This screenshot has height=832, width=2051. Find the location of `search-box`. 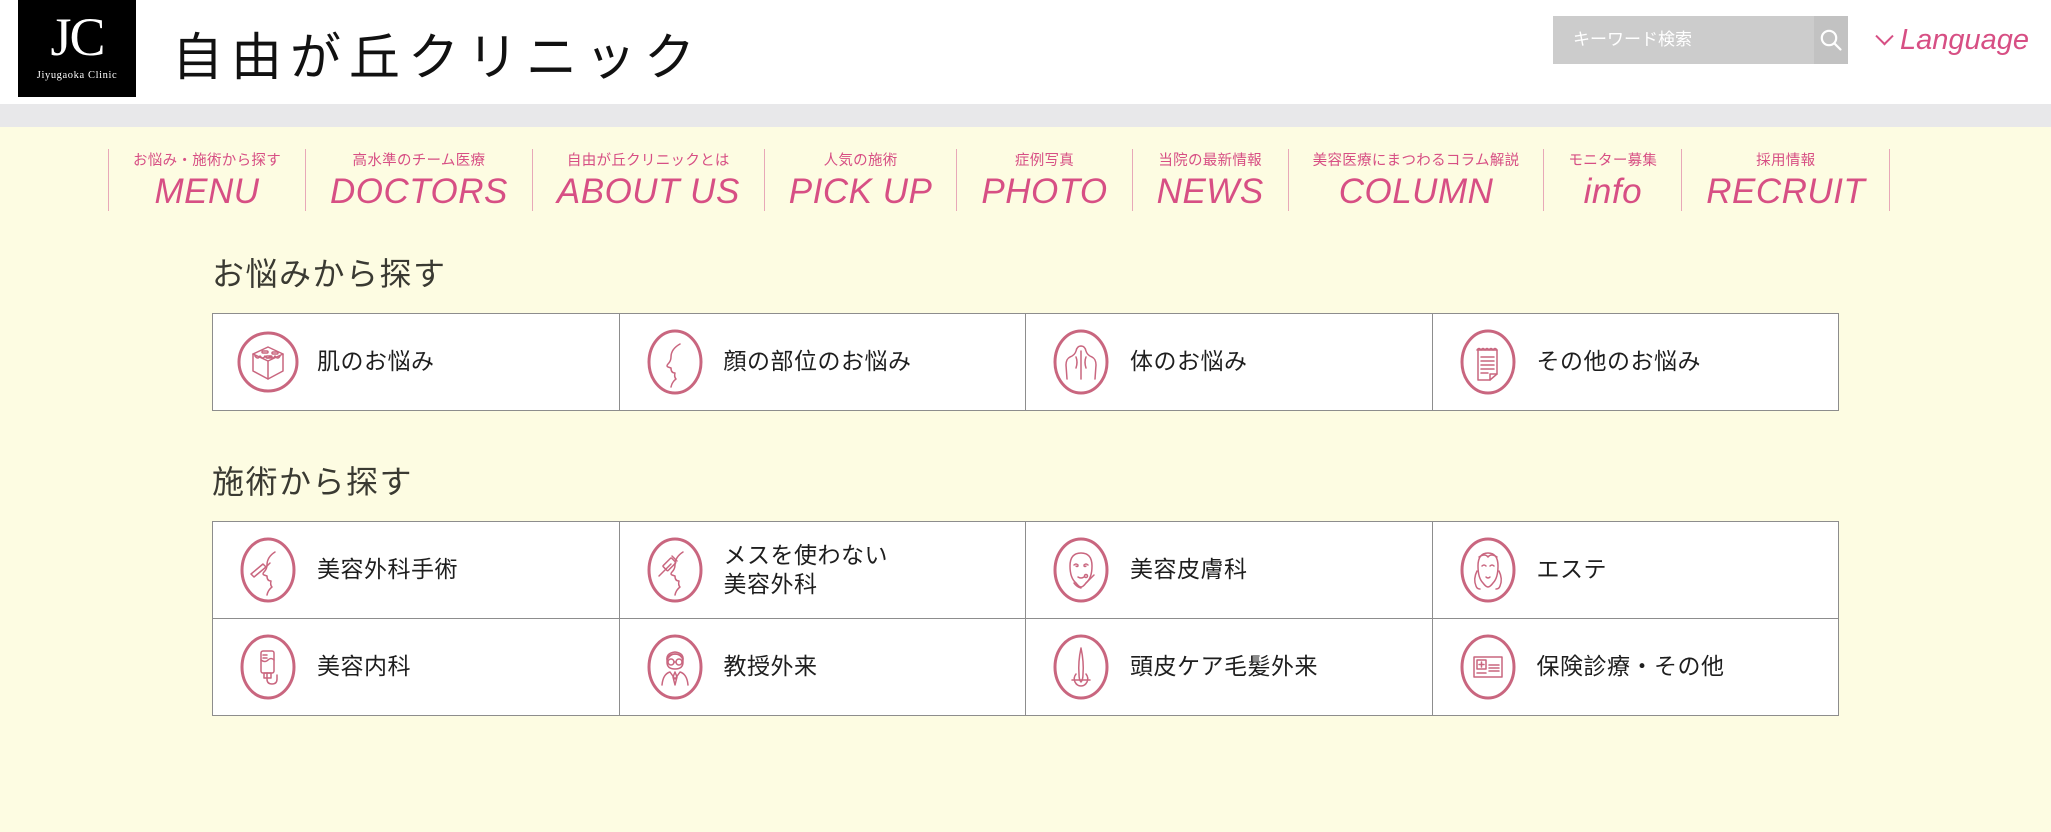

search-box is located at coordinates (1700, 40).